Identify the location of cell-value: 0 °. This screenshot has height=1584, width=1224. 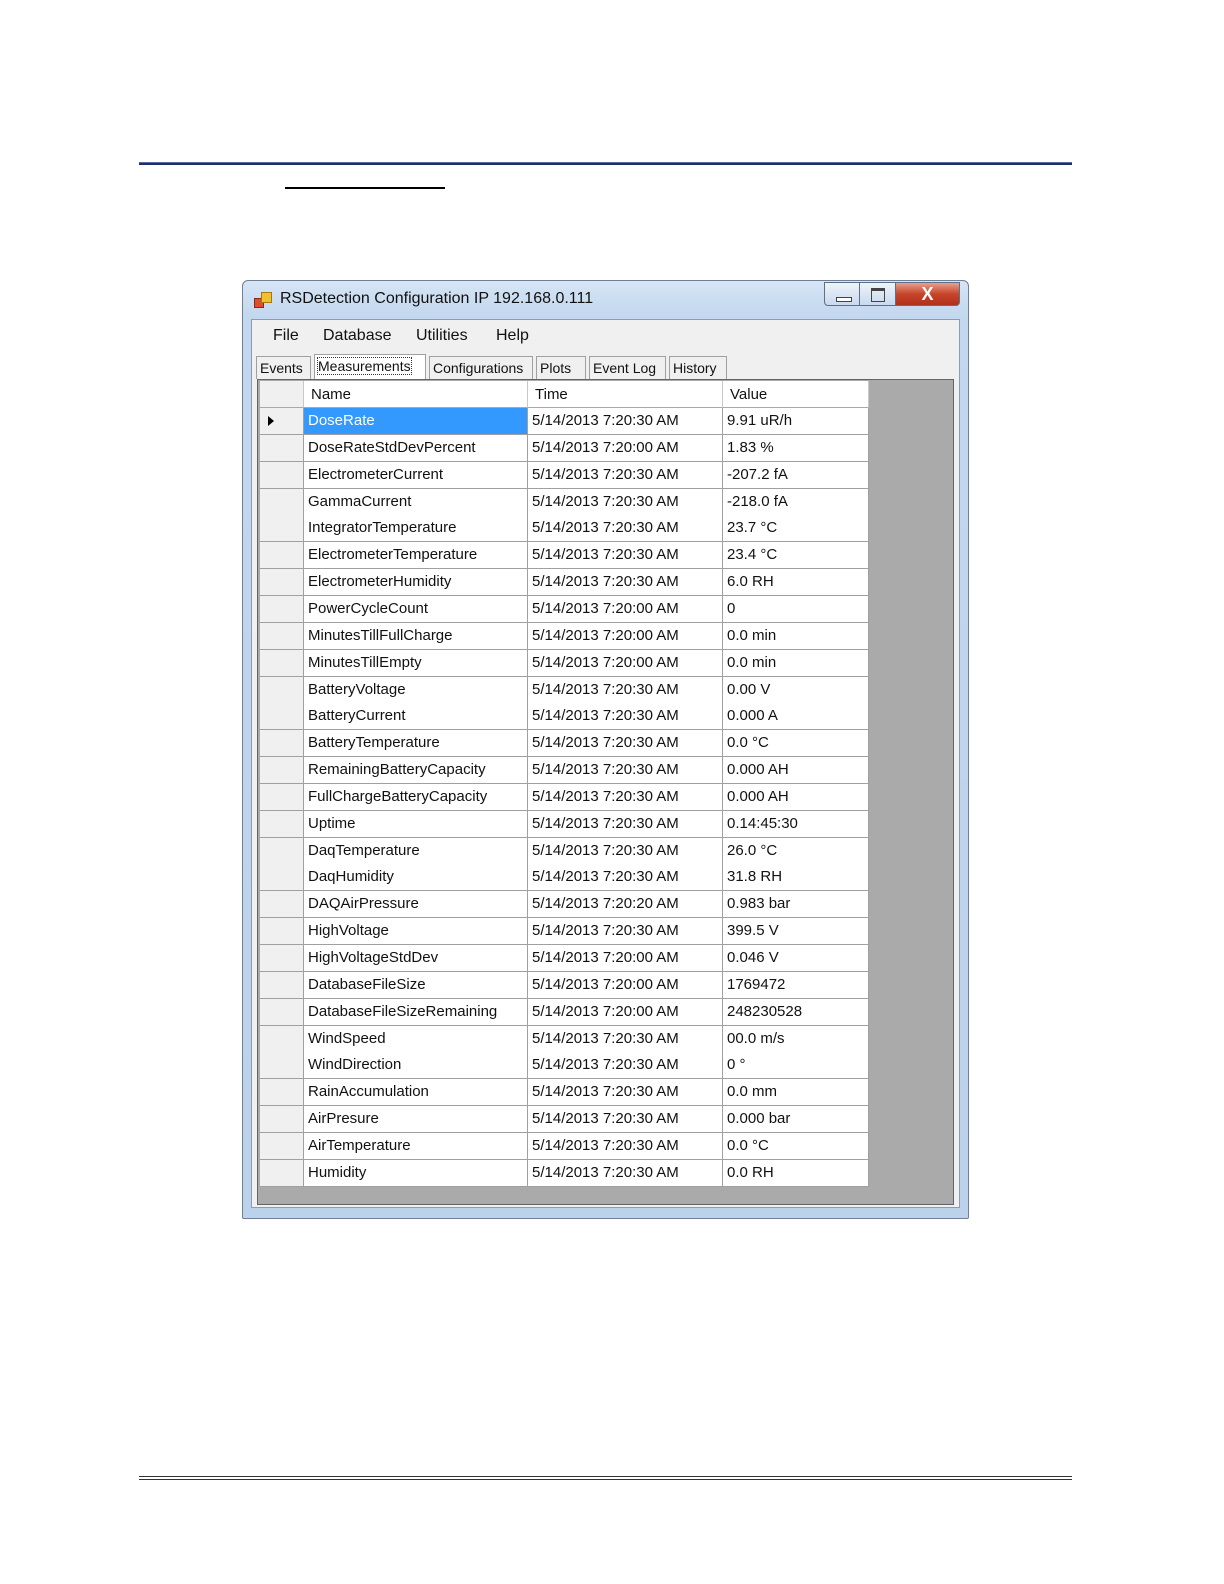
(796, 1066).